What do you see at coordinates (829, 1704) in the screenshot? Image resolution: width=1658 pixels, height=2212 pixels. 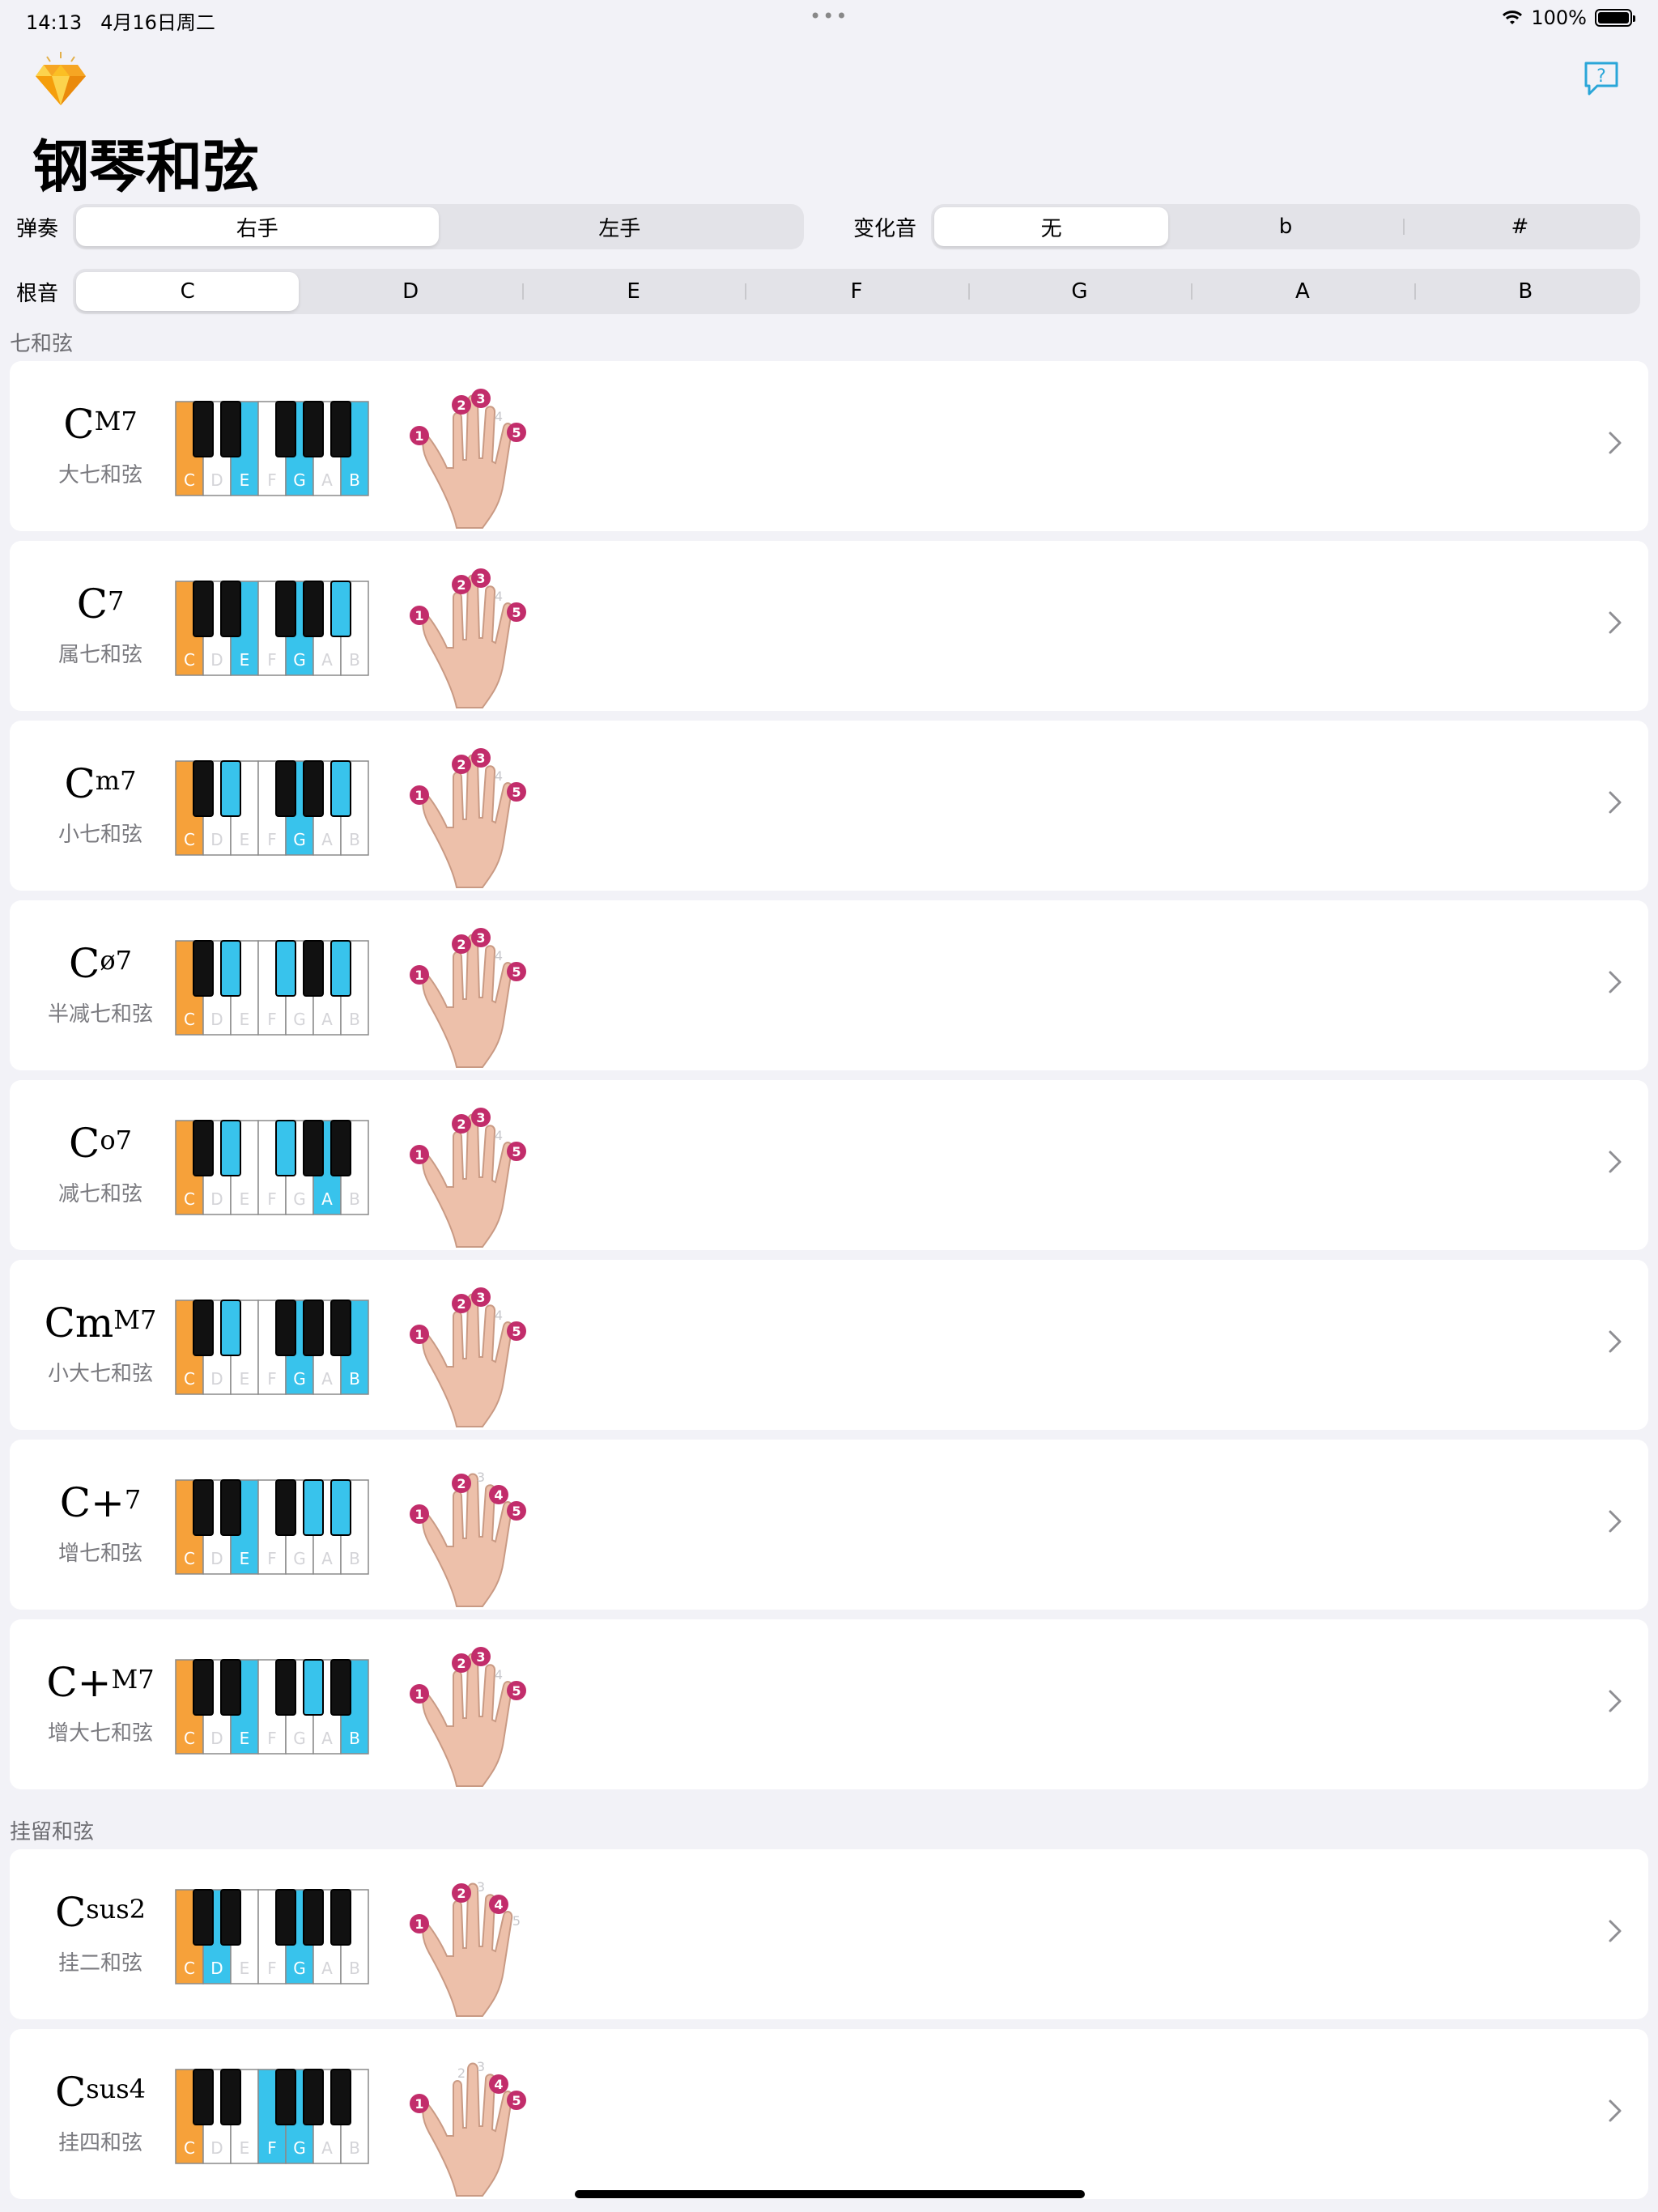 I see `chord-row: C+M7 增大七和弦 C D E F G A B 1 2 3 4 5` at bounding box center [829, 1704].